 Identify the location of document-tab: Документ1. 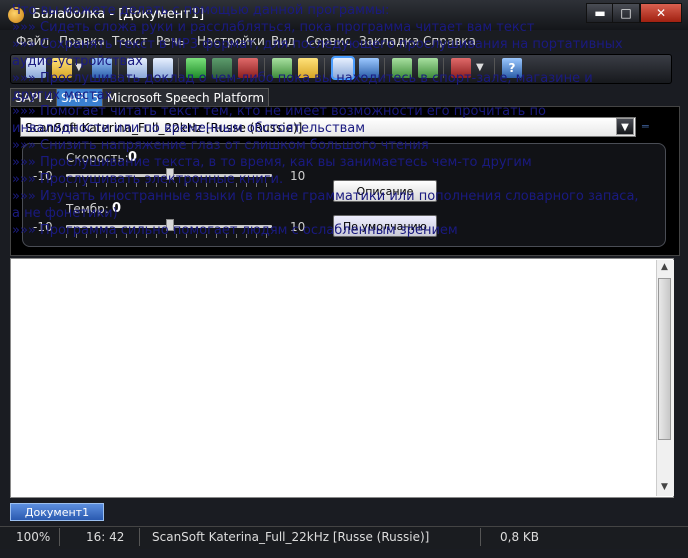
(57, 512).